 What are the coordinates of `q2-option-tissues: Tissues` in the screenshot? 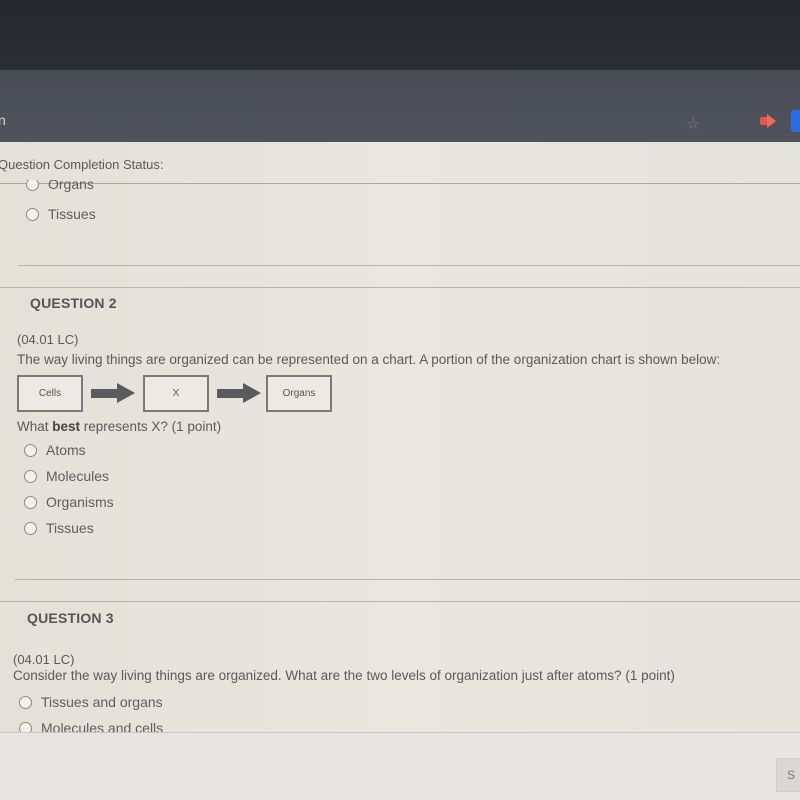 It's located at (59, 528).